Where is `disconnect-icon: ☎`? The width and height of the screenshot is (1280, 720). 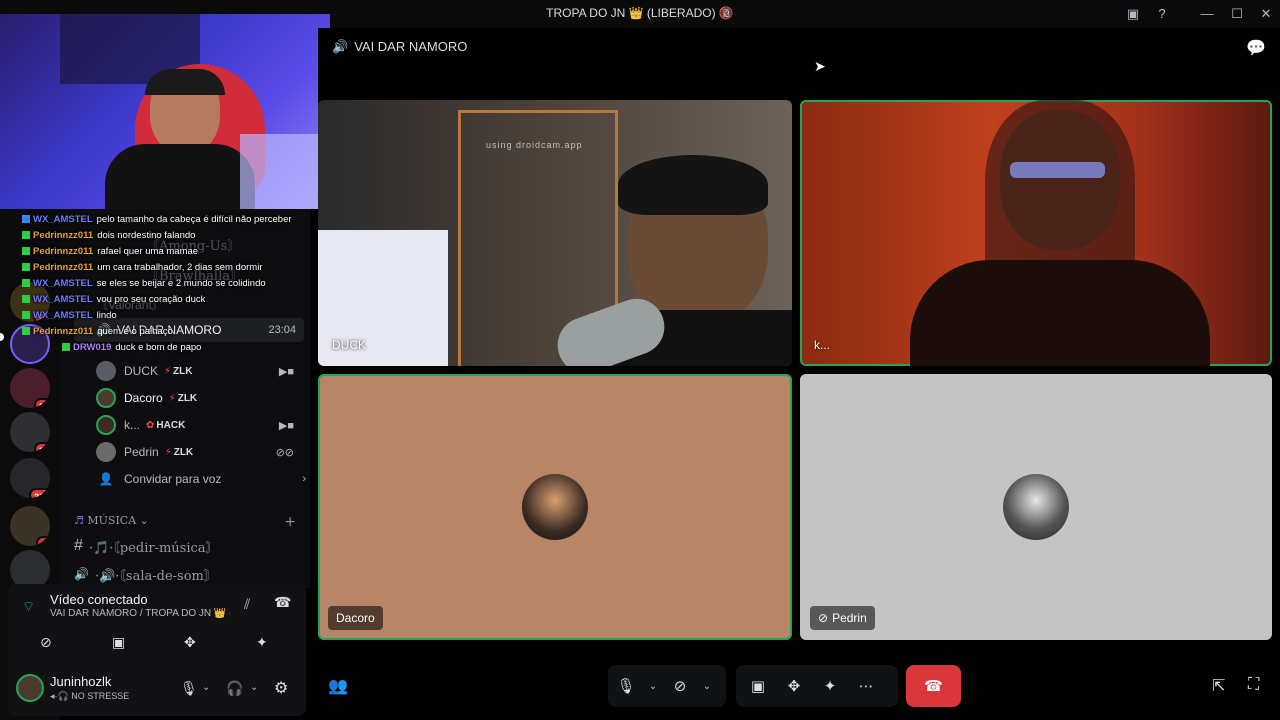
disconnect-icon: ☎ is located at coordinates (282, 602).